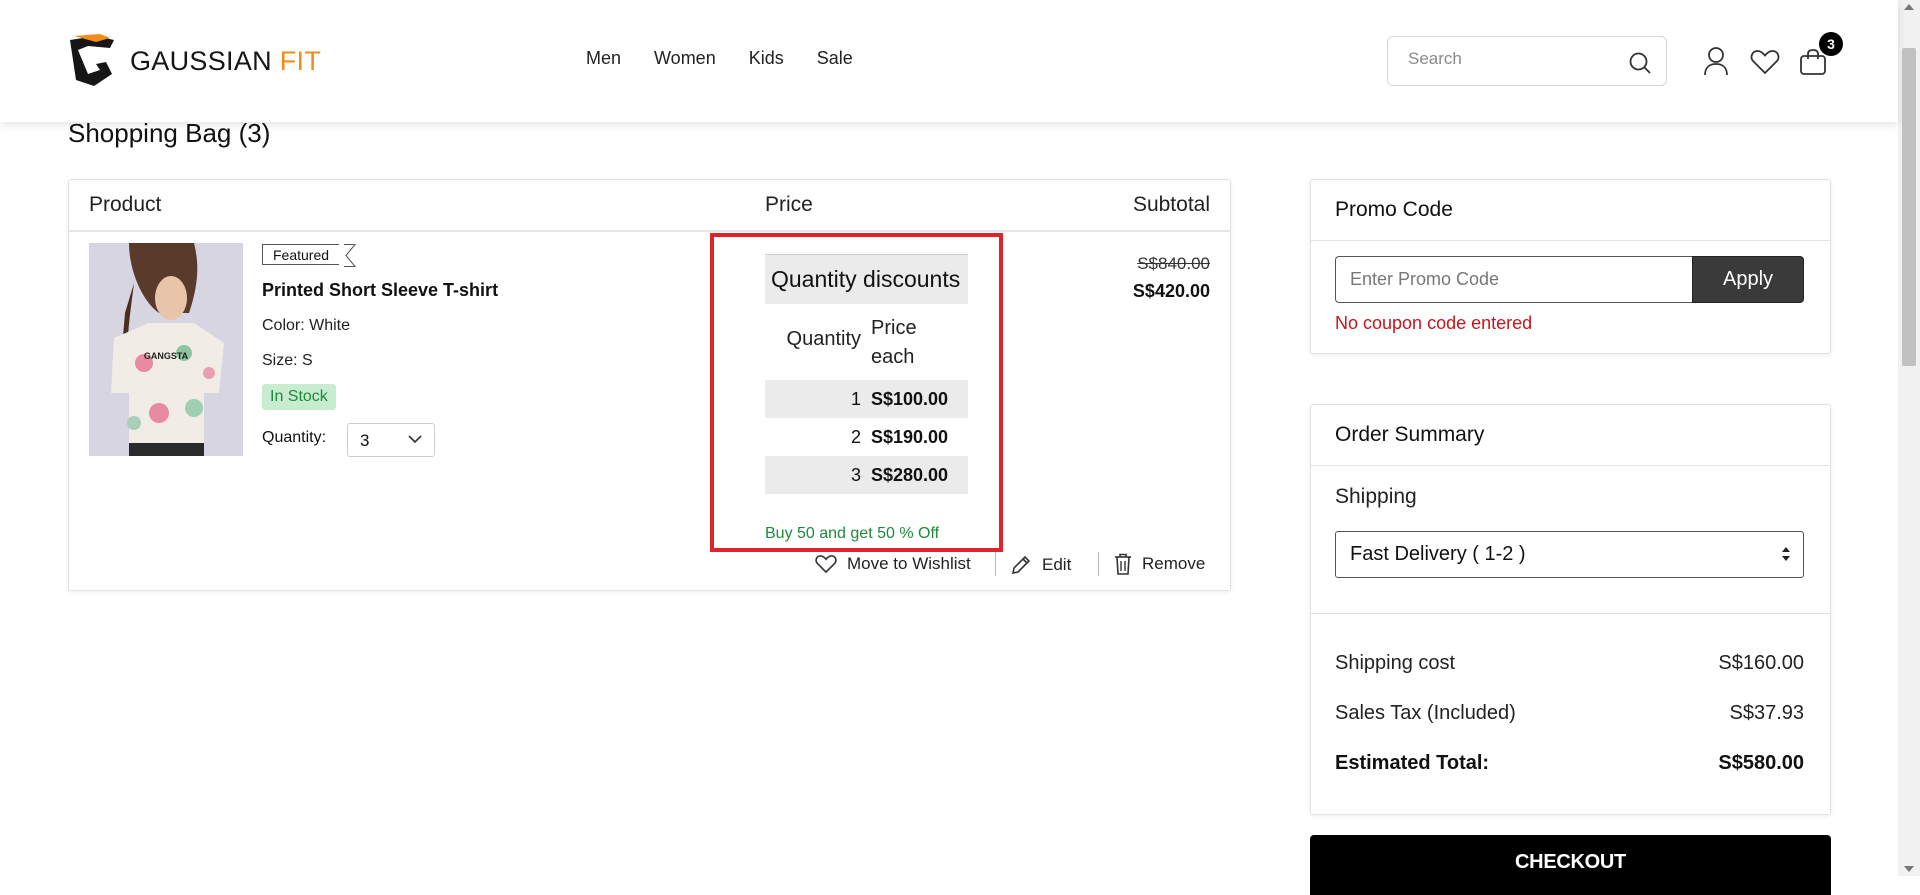 The height and width of the screenshot is (895, 1920). Describe the element at coordinates (1438, 554) in the screenshot. I see `shipping-method-value: Fast Delivery ( 1-2 )` at that location.